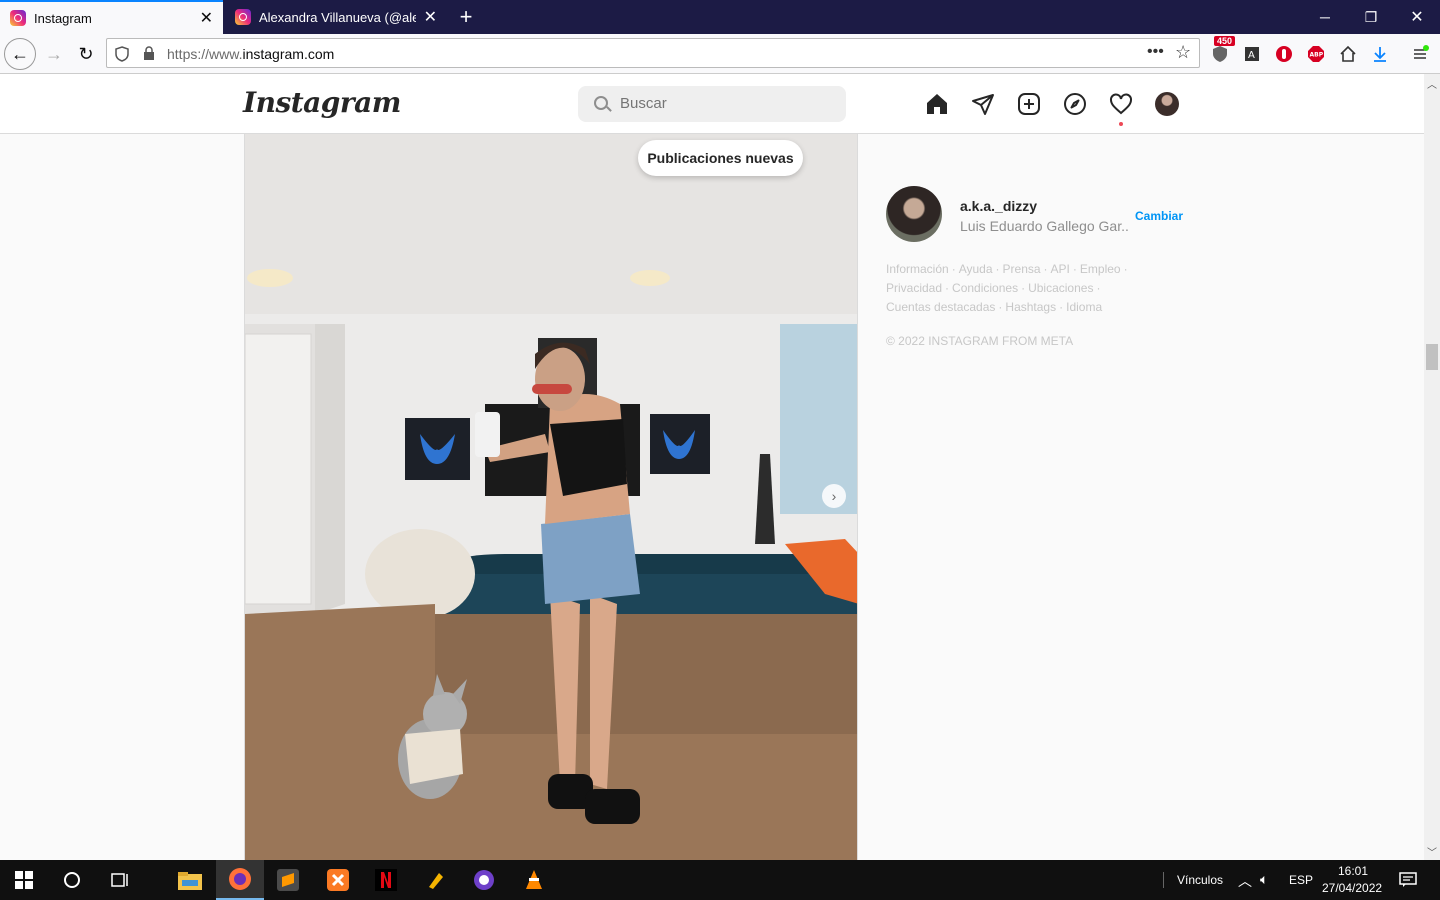 This screenshot has width=1440, height=900. What do you see at coordinates (120, 880) in the screenshot?
I see `task-view-icon` at bounding box center [120, 880].